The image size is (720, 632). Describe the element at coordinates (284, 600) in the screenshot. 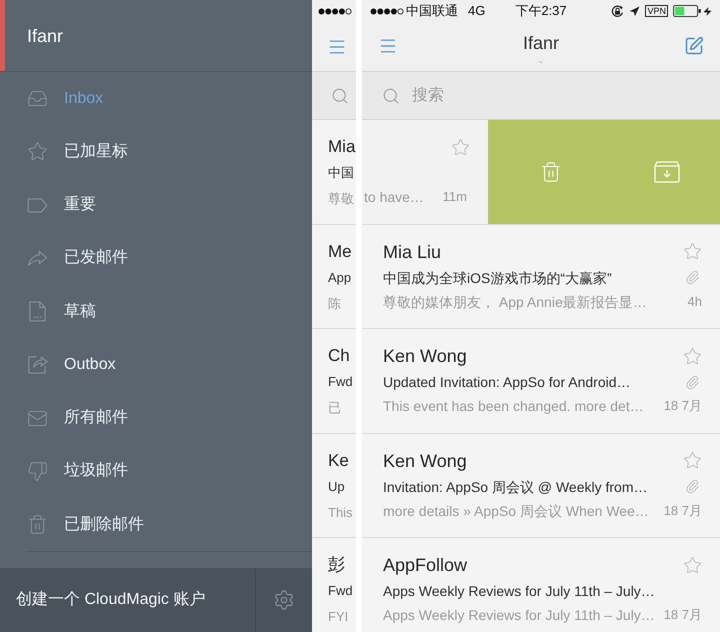

I see `settings-icon` at that location.